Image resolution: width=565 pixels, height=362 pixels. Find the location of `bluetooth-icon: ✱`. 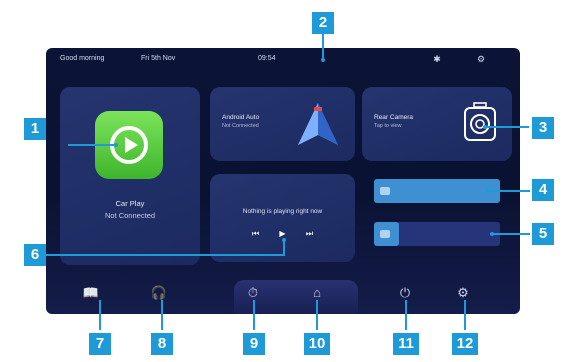

bluetooth-icon: ✱ is located at coordinates (437, 59).